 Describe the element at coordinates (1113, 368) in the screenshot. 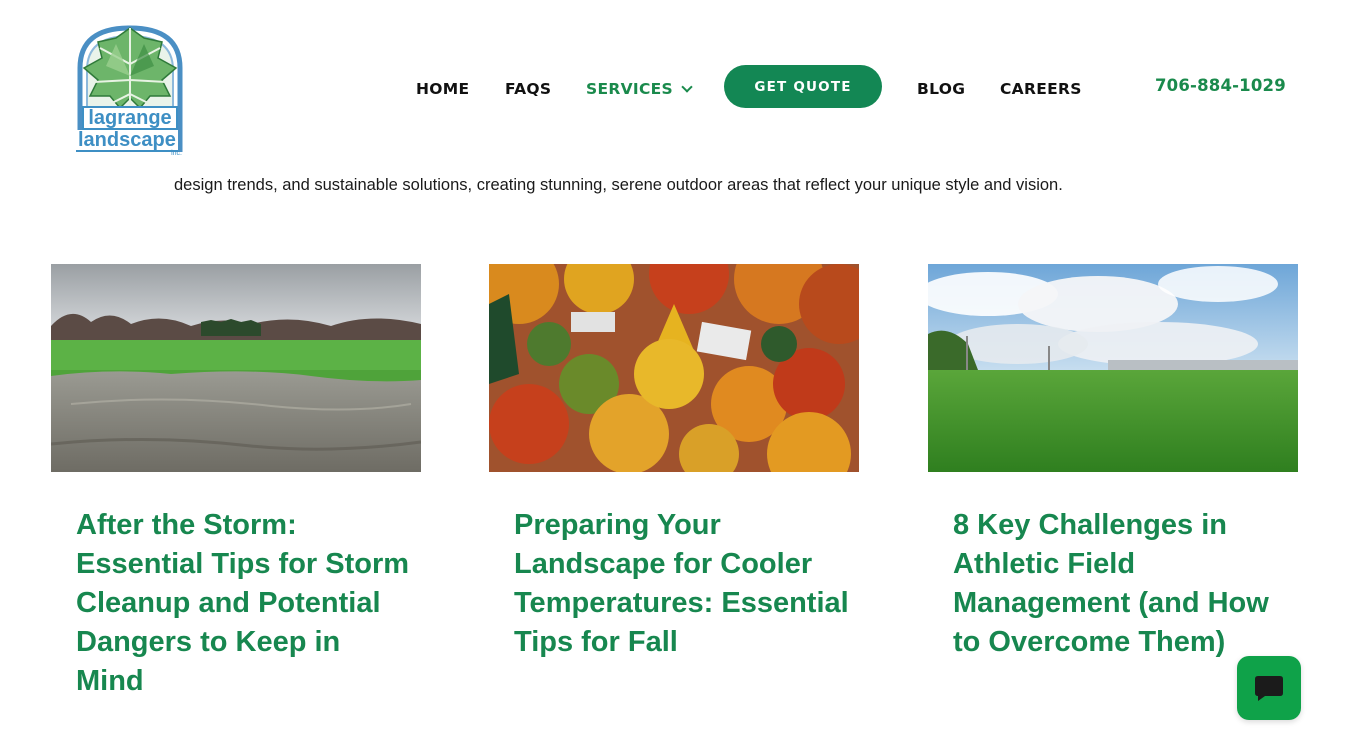

I see `post-image-athletic-field` at that location.